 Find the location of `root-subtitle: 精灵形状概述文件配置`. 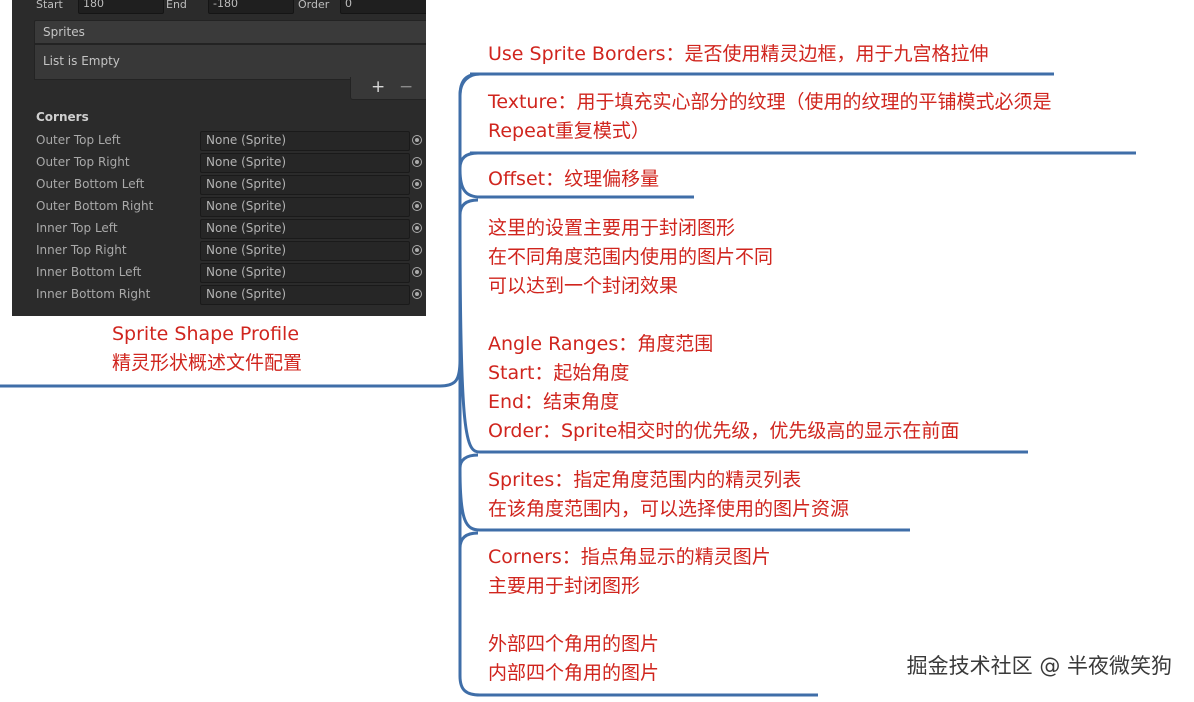

root-subtitle: 精灵形状概述文件配置 is located at coordinates (207, 363).